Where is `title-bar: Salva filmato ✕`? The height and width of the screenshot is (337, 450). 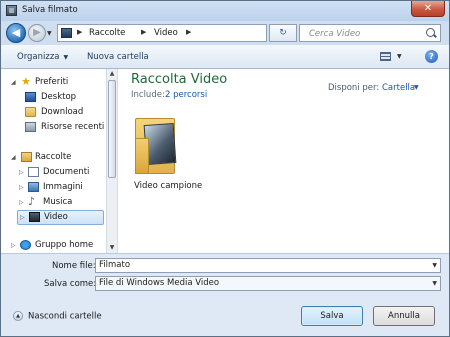 title-bar: Salva filmato ✕ is located at coordinates (225, 11).